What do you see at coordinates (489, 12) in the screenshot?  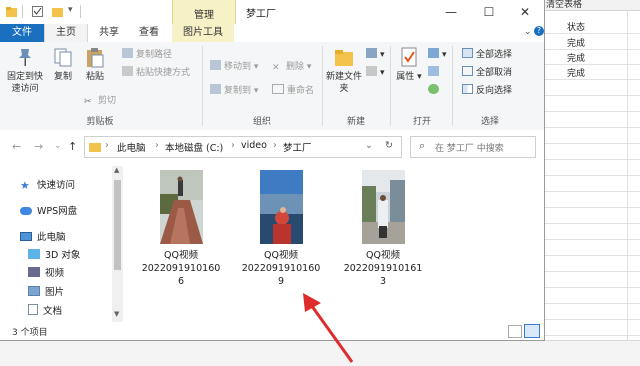 I see `maximize-button: ☐` at bounding box center [489, 12].